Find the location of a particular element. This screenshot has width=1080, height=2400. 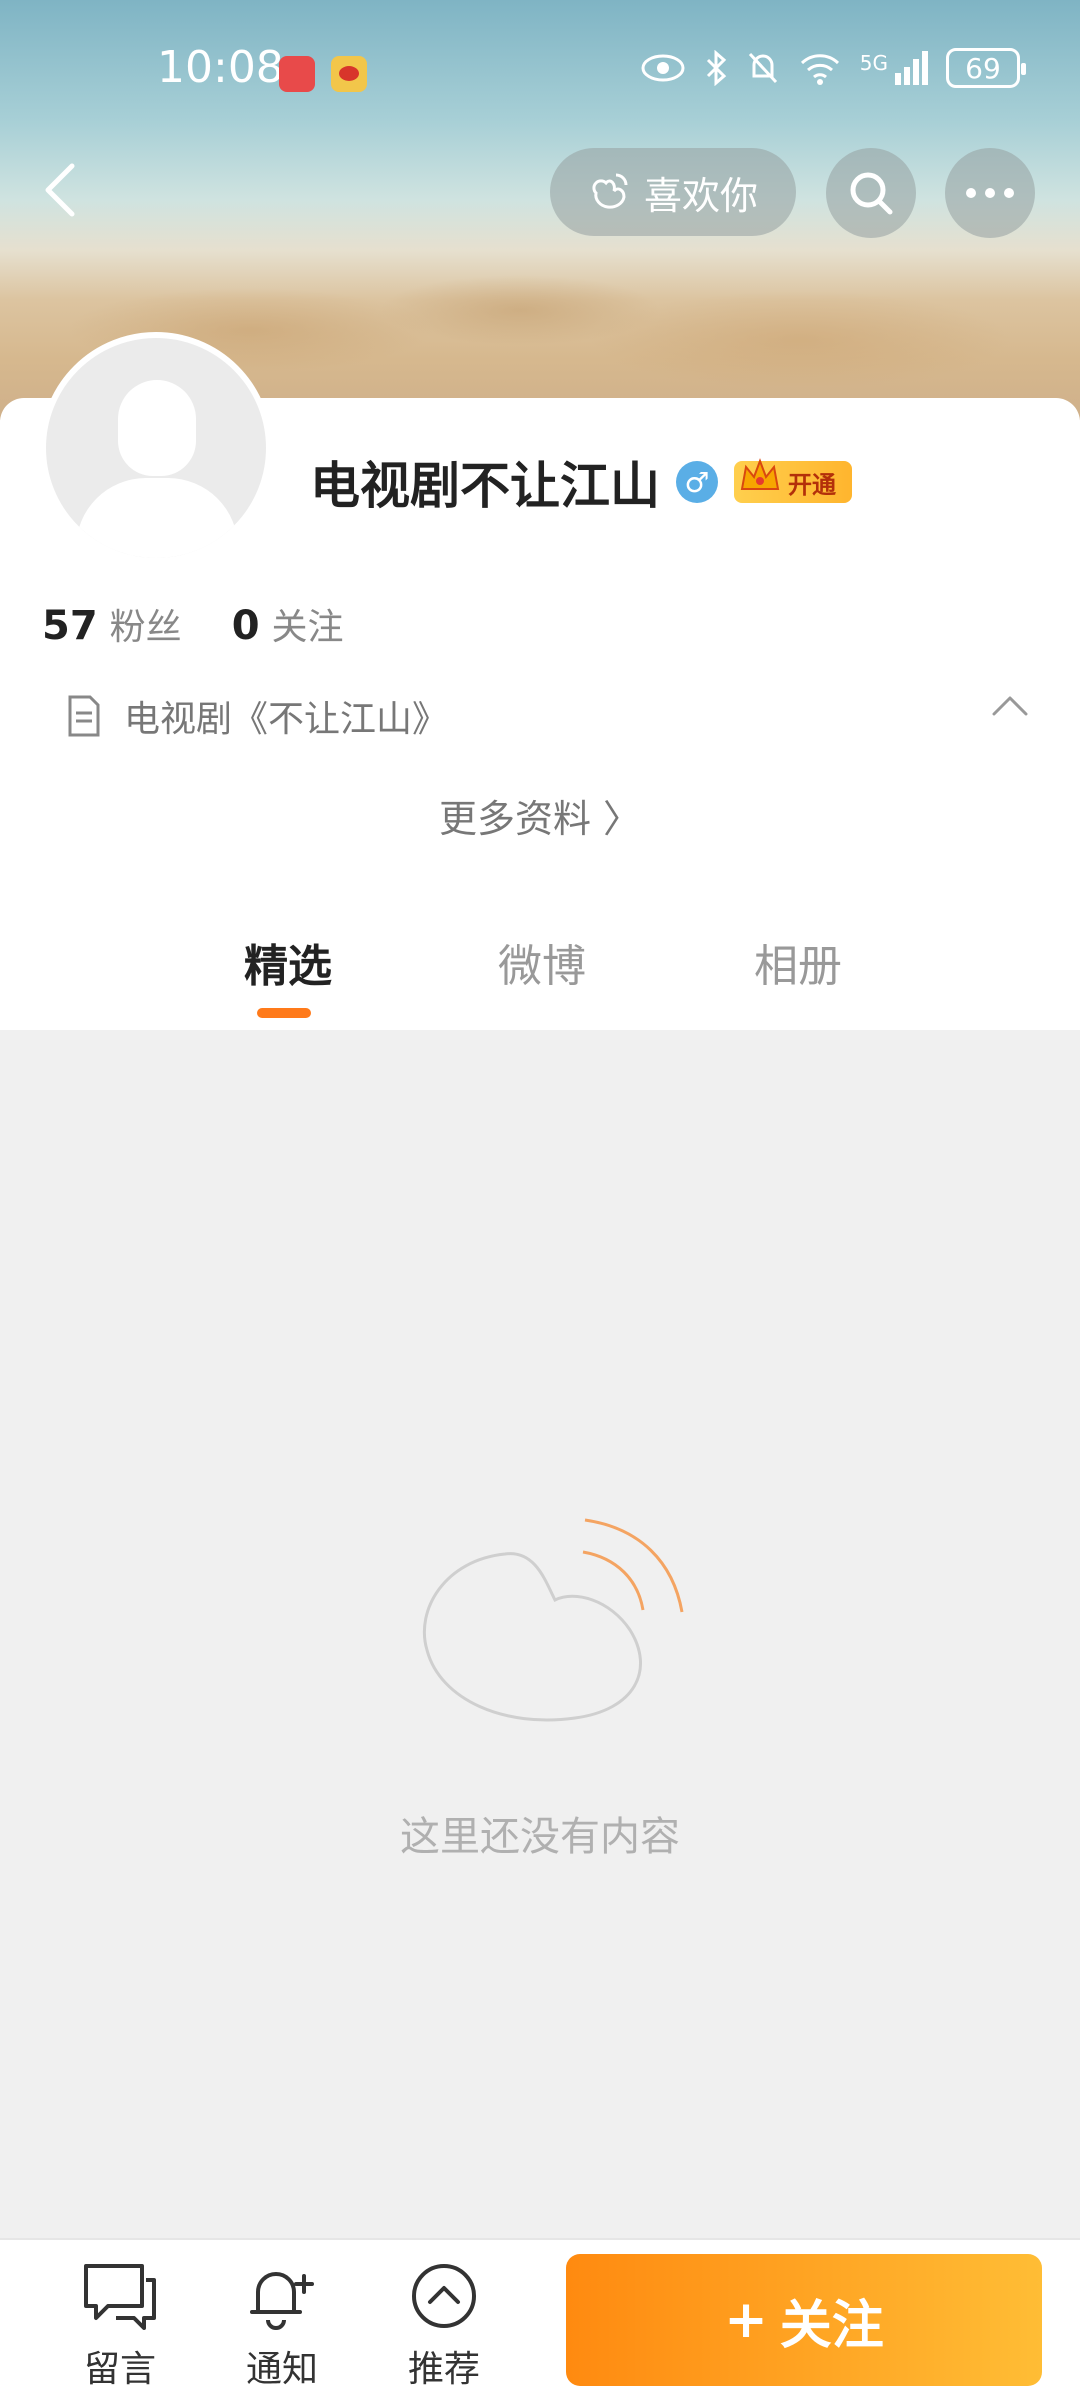

chevron-up-icon is located at coordinates (1010, 706).